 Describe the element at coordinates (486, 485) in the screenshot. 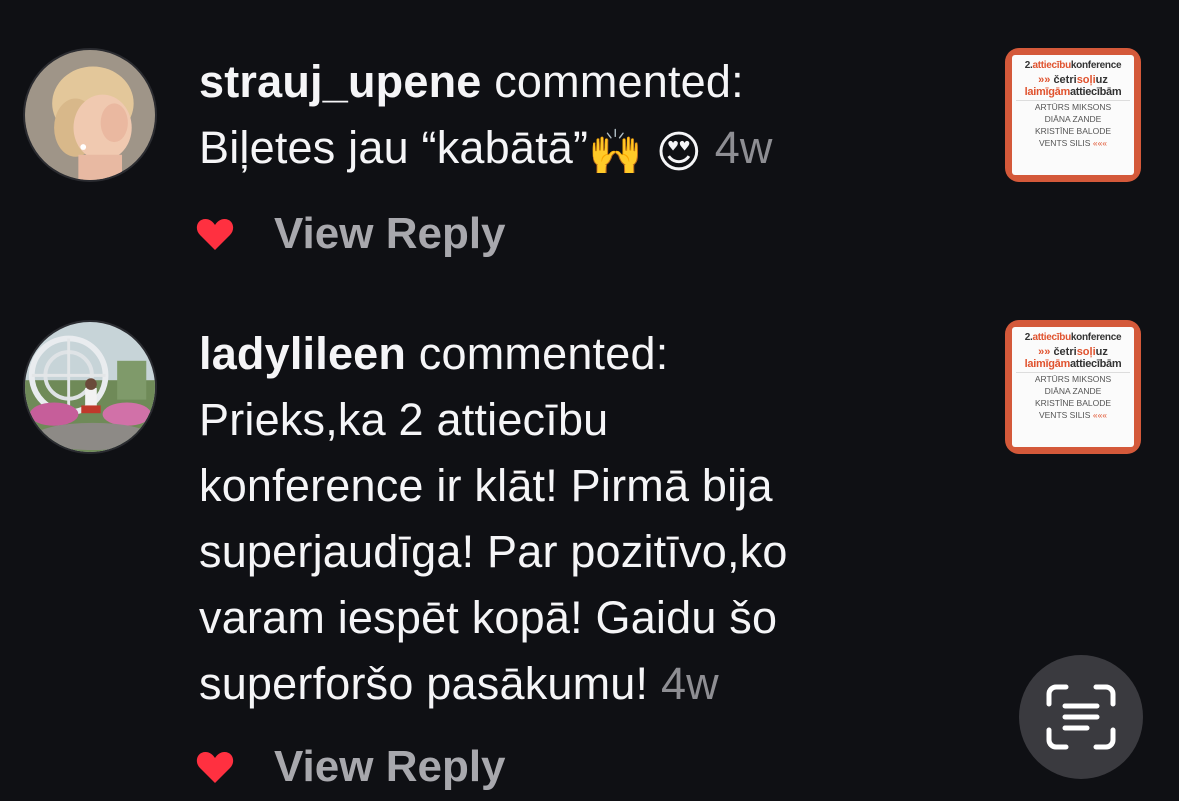

I see `comment-body-line: konference ir klāt! Pirmā bija` at that location.